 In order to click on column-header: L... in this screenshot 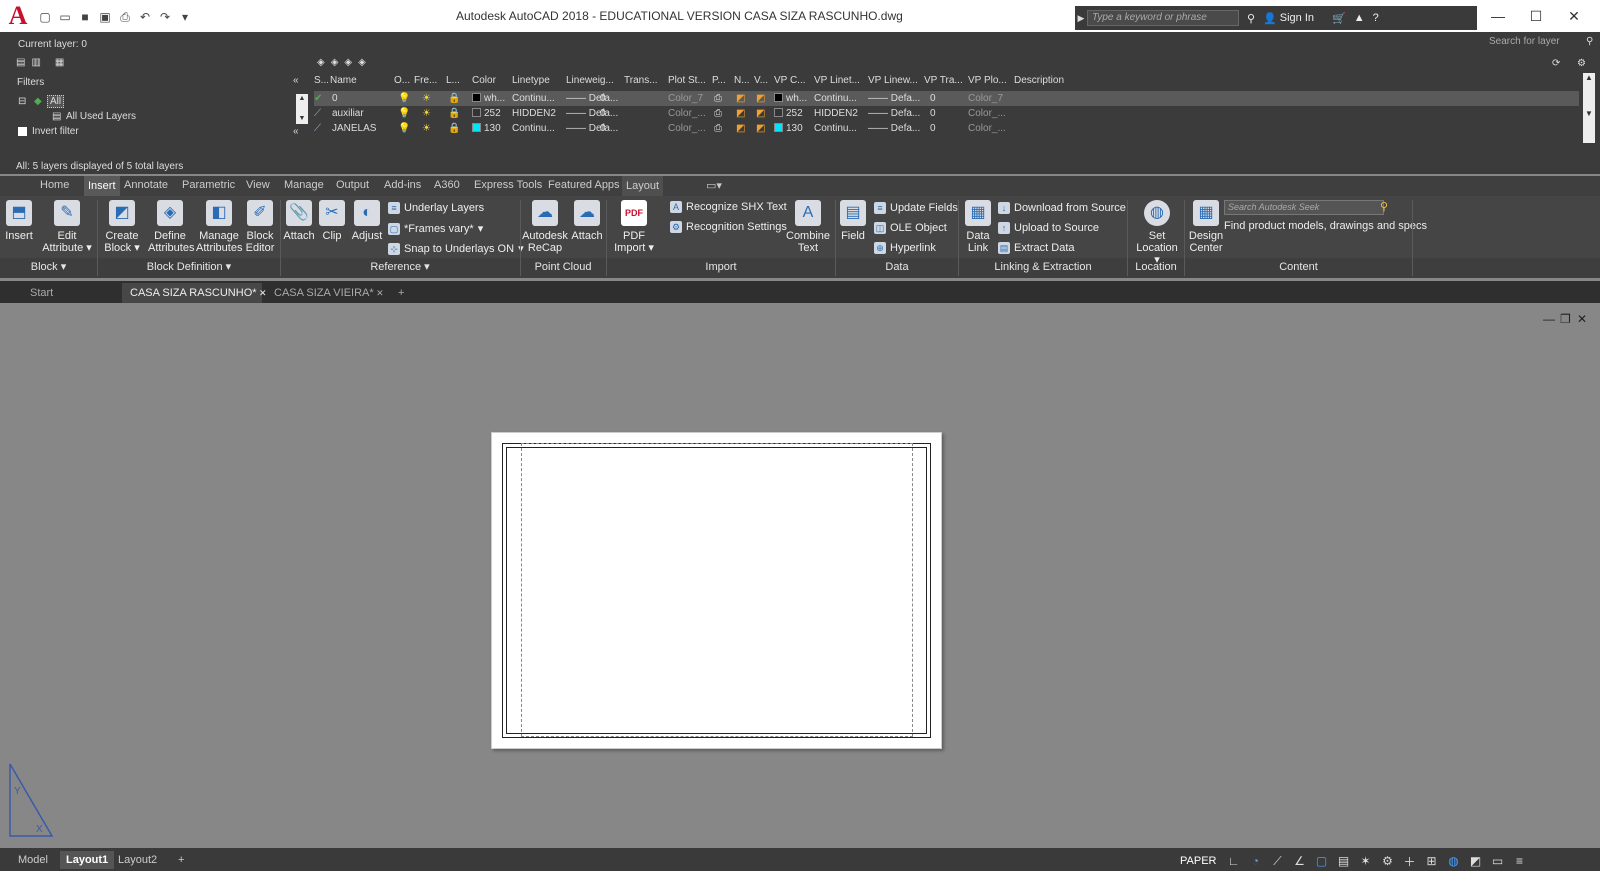, I will do `click(458, 81)`.